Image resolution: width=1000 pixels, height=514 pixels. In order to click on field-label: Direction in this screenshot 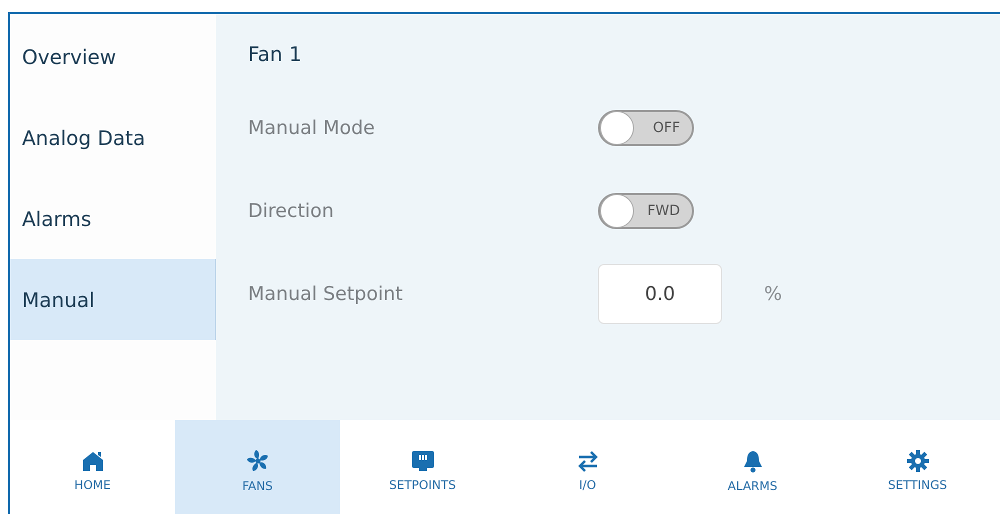, I will do `click(291, 211)`.